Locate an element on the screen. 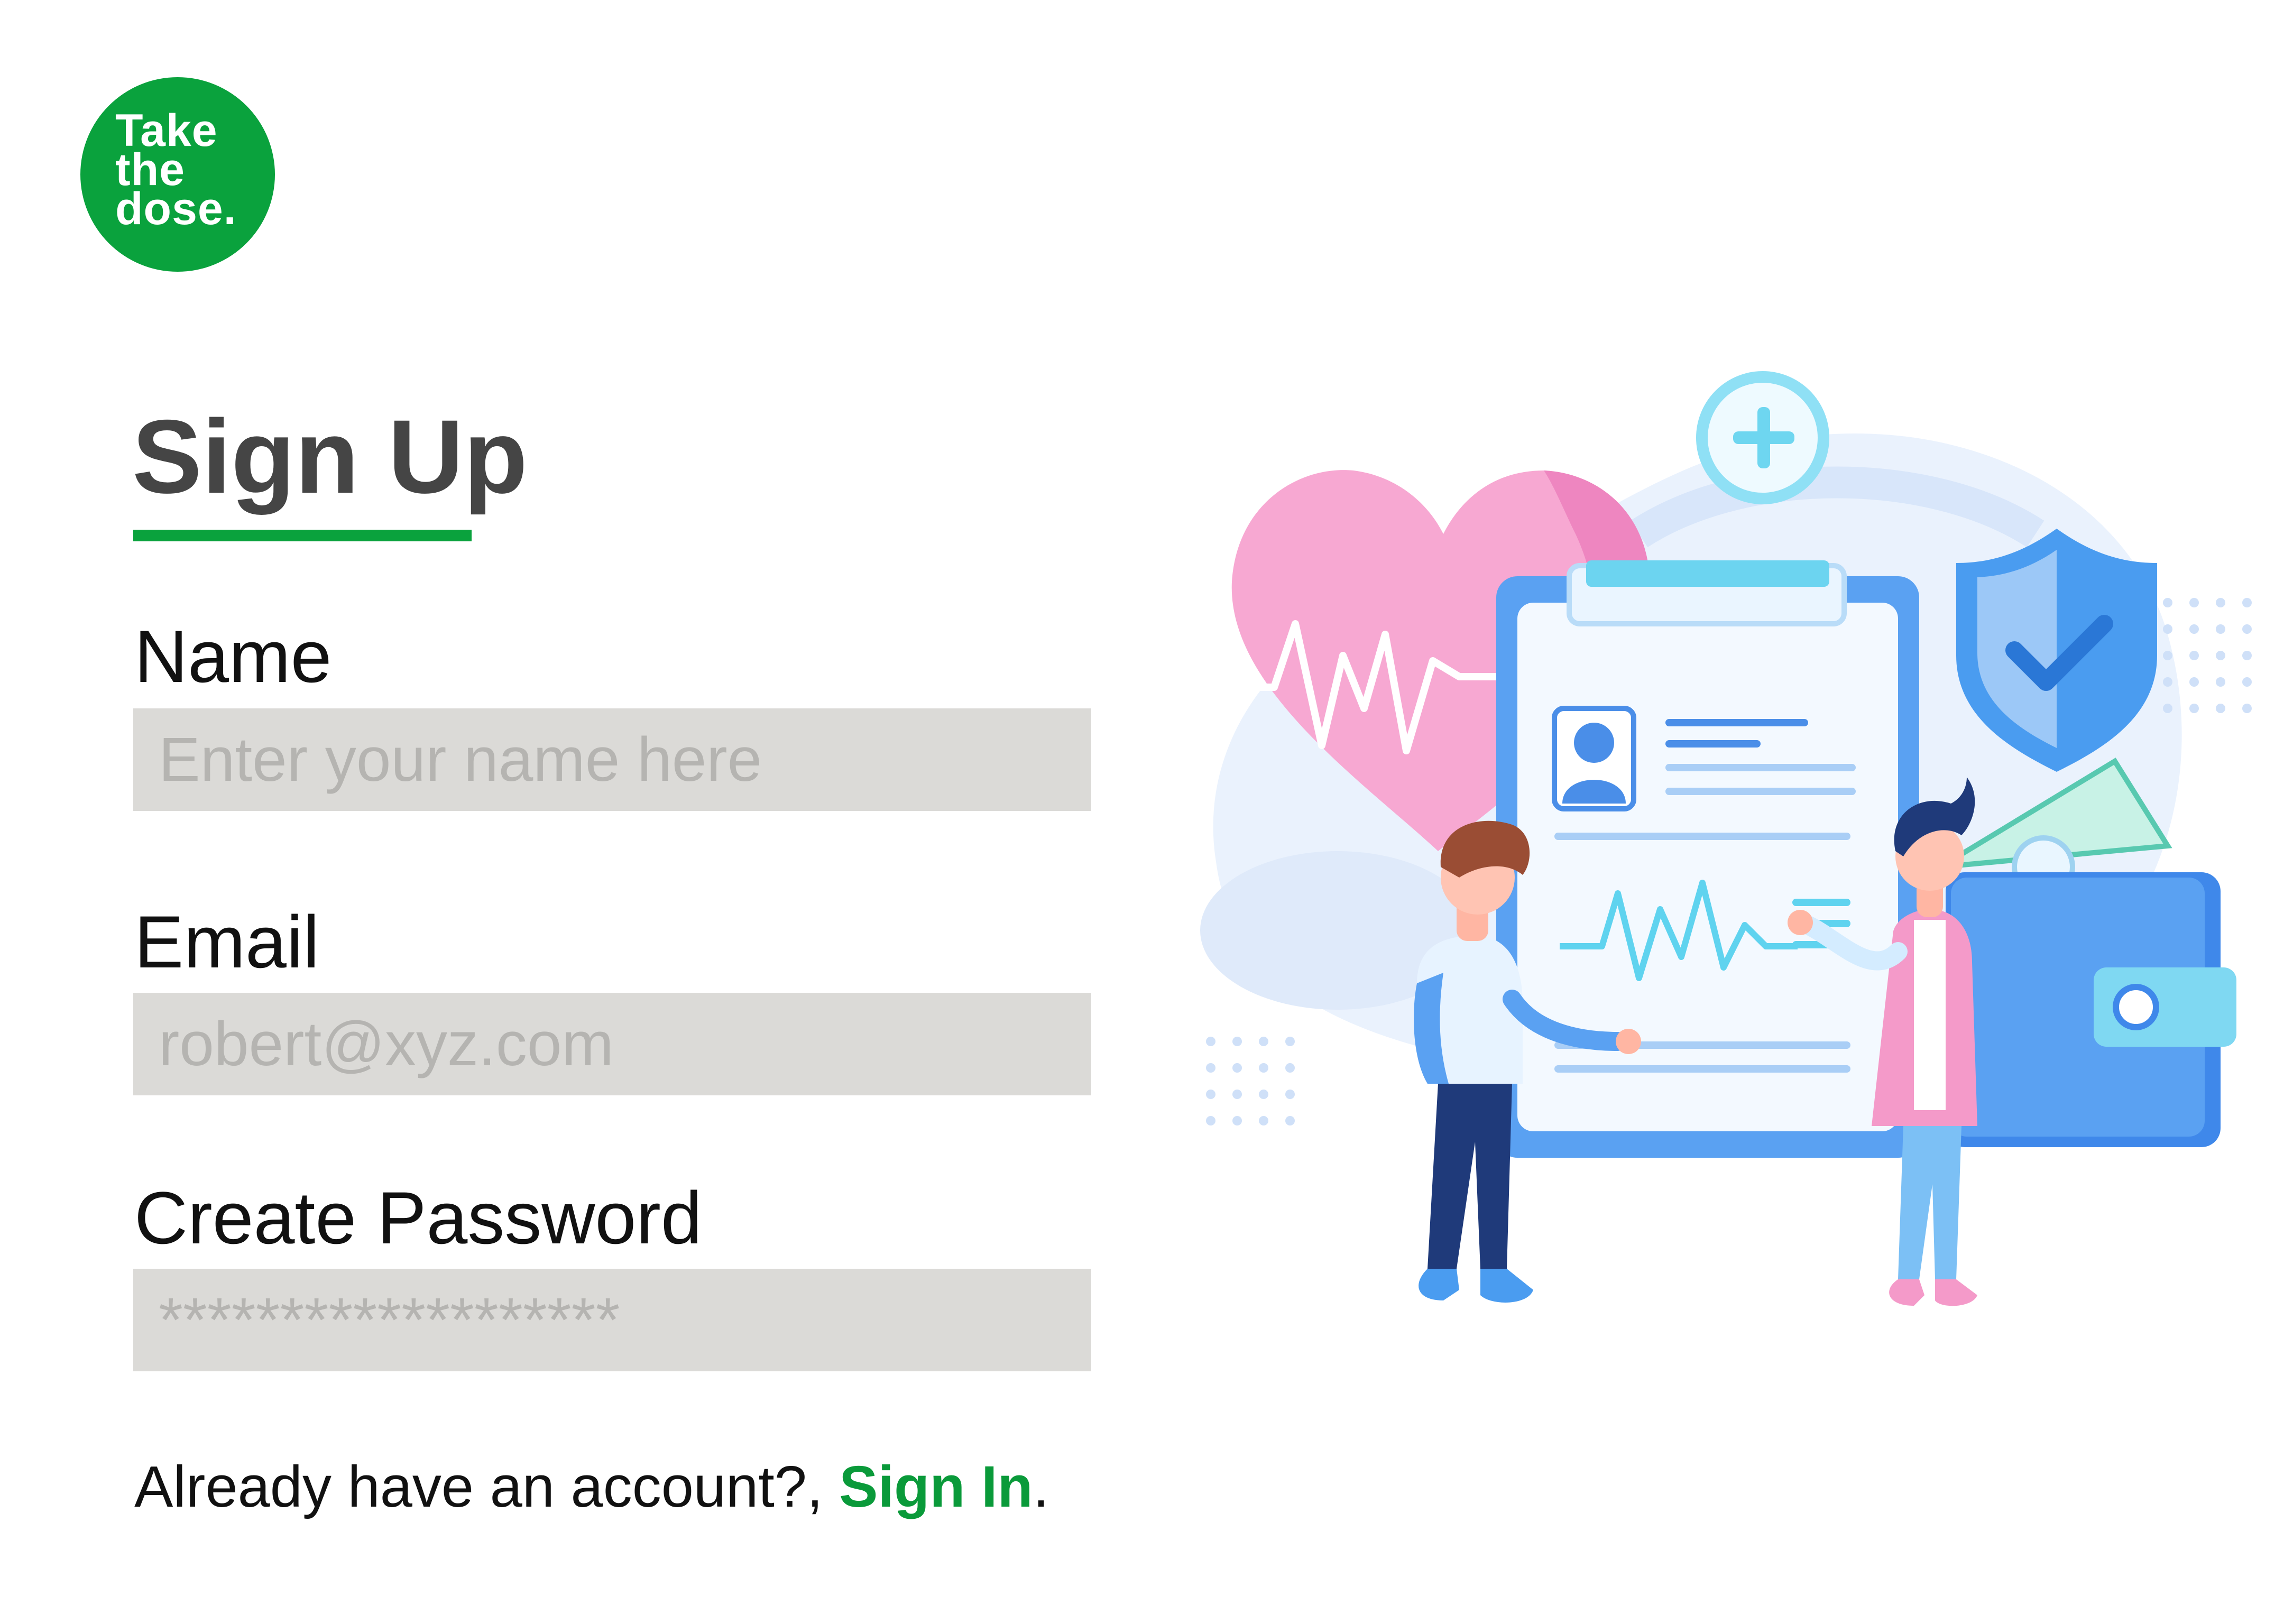  signin-prompt-text: Already have an account?, is located at coordinates (487, 1486).